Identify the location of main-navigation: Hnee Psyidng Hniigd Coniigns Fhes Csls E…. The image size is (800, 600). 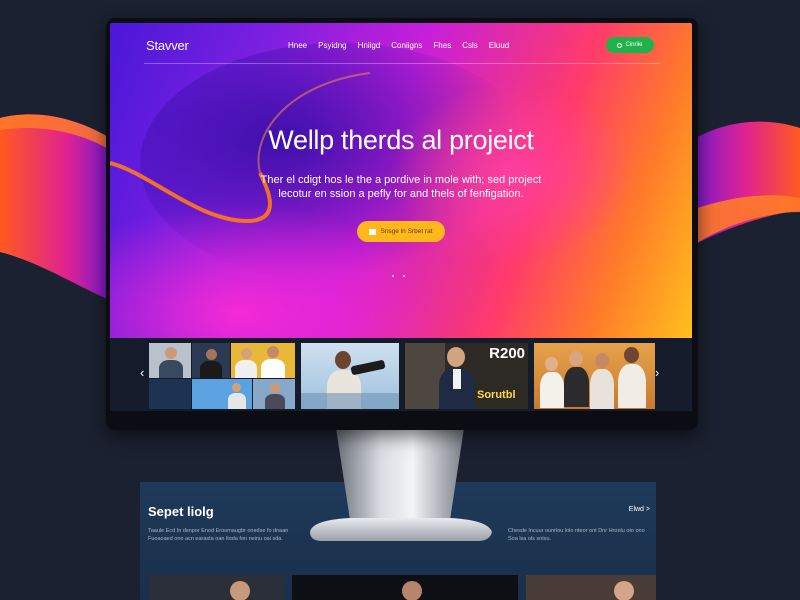
(398, 45).